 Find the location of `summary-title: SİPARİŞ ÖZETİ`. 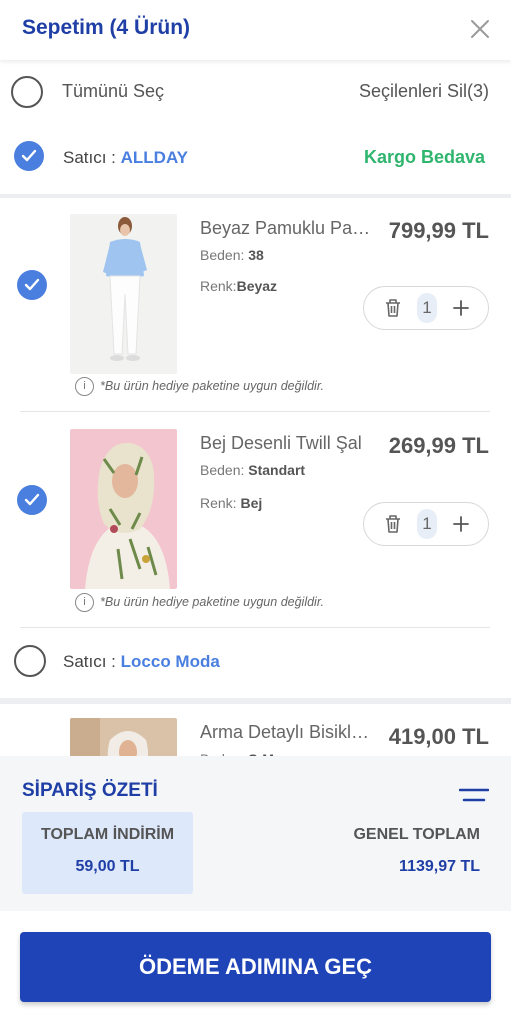

summary-title: SİPARİŞ ÖZETİ is located at coordinates (90, 790).